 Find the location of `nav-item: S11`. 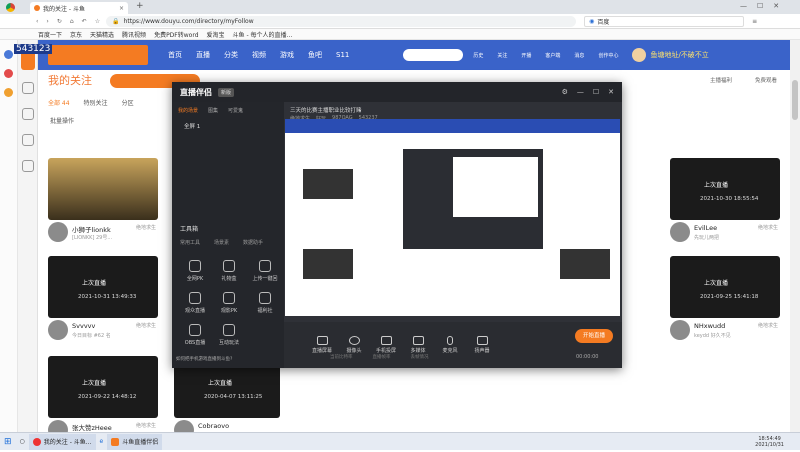

nav-item: S11 is located at coordinates (342, 55).